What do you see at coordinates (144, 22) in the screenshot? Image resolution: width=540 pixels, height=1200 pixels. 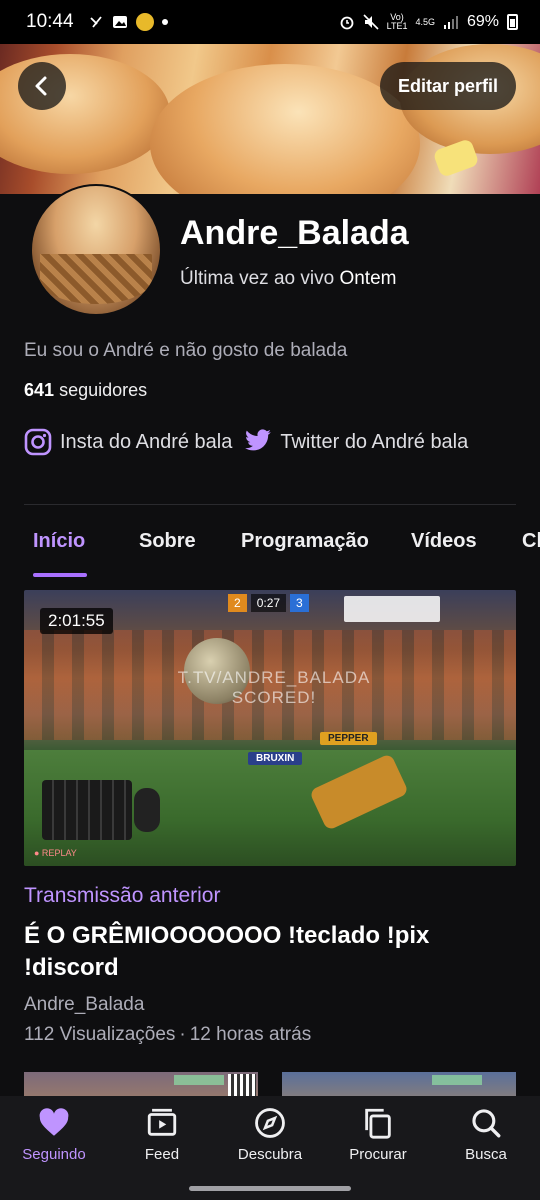 I see `coin-app-icon` at bounding box center [144, 22].